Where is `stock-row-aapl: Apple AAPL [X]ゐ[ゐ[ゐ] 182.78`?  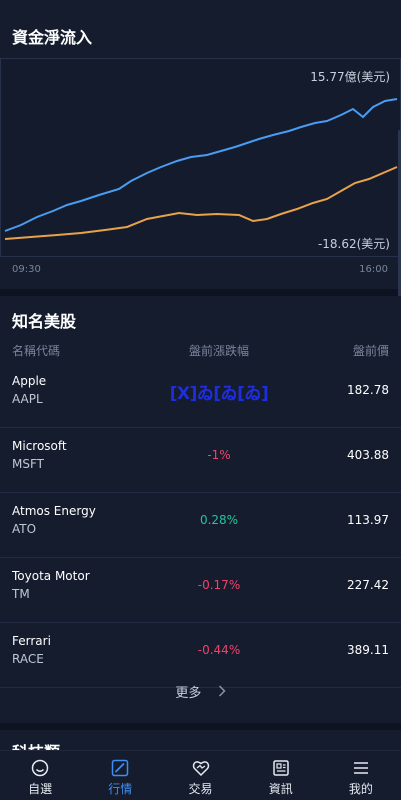 stock-row-aapl: Apple AAPL [X]ゐ[ゐ[ゐ] 182.78 is located at coordinates (200, 395).